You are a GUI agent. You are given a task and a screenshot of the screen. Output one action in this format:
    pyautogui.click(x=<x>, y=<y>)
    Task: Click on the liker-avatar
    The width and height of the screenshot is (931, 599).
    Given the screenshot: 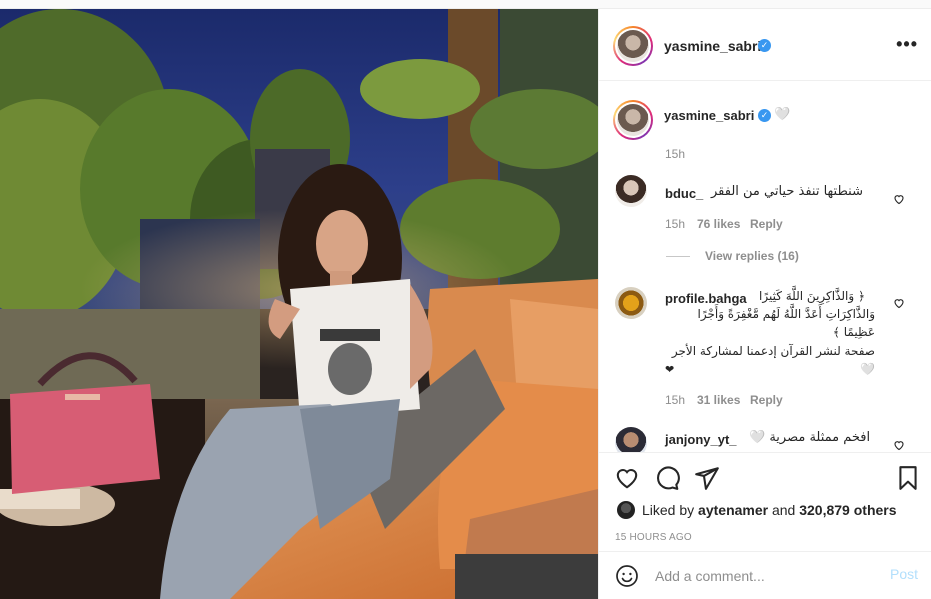 What is the action you would take?
    pyautogui.click(x=626, y=510)
    